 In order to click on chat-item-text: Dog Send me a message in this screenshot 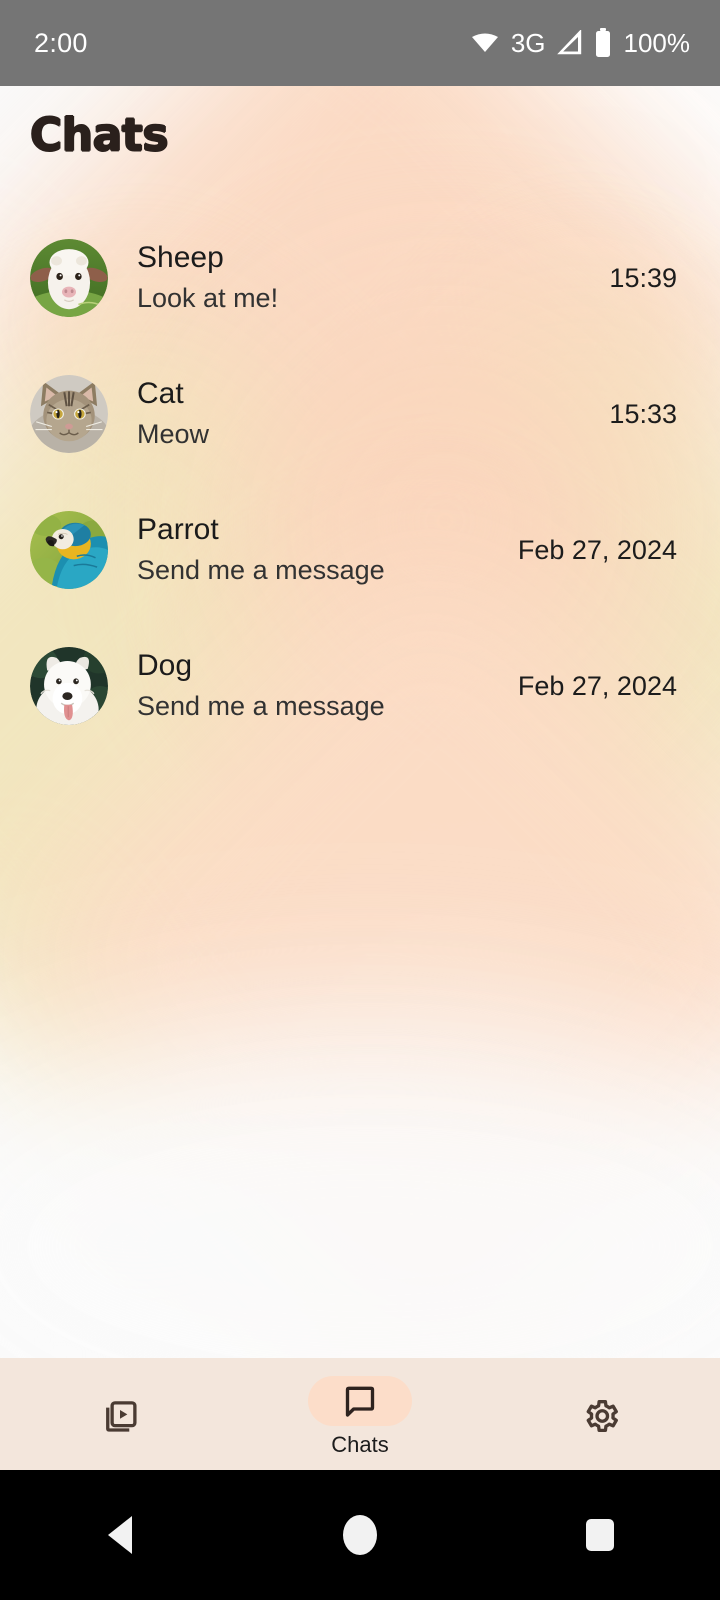, I will do `click(307, 686)`.